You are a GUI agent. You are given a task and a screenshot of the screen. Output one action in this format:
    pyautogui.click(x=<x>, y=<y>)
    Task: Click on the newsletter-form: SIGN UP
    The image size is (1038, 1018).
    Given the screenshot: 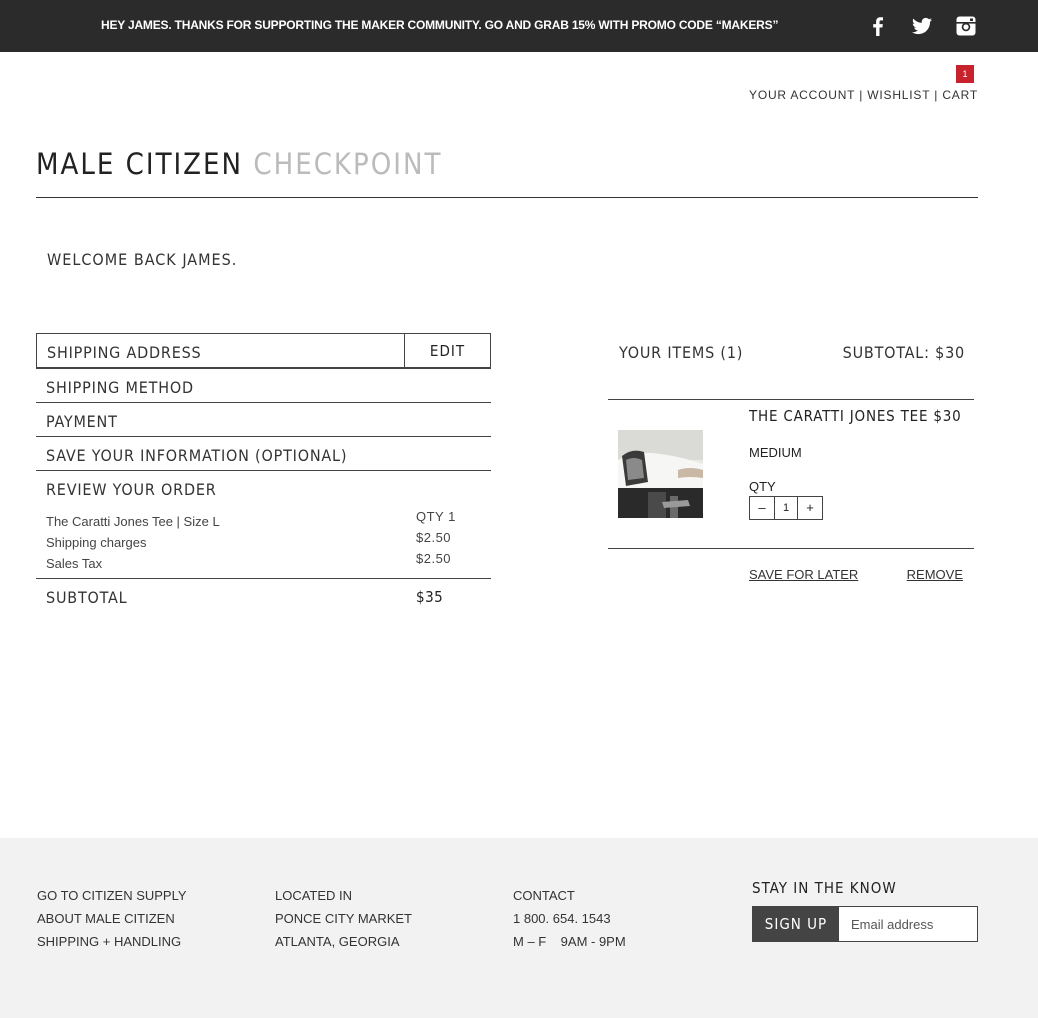 What is the action you would take?
    pyautogui.click(x=865, y=924)
    